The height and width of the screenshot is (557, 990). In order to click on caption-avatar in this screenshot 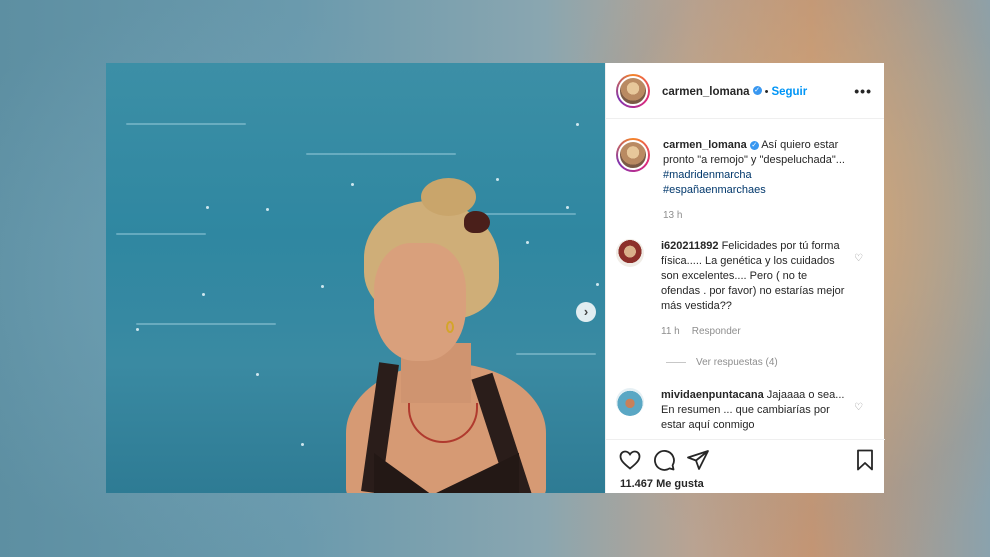, I will do `click(633, 155)`.